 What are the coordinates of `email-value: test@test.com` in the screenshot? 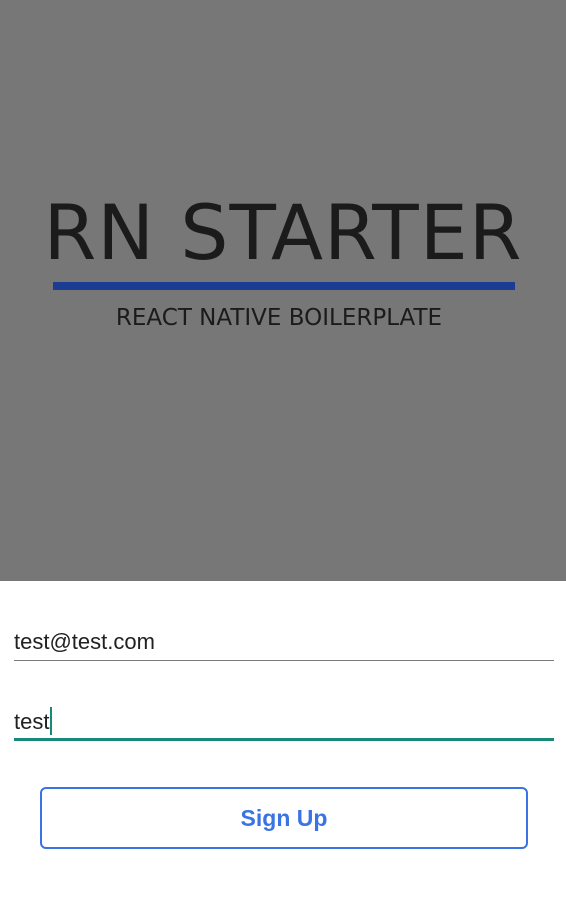 It's located at (84, 641).